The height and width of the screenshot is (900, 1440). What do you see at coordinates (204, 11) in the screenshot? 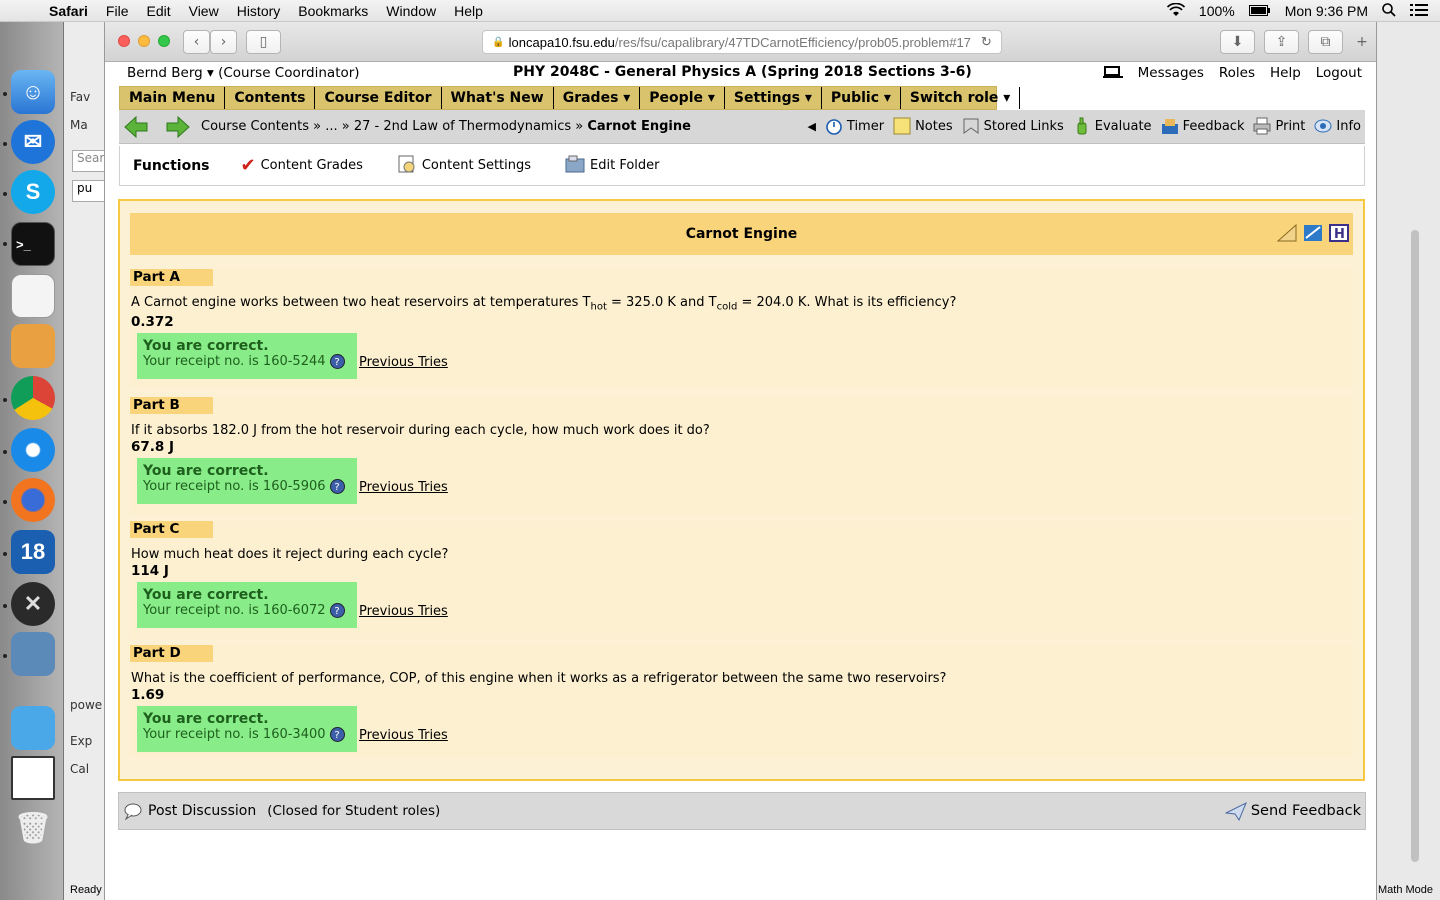
I see `menu-view: View` at bounding box center [204, 11].